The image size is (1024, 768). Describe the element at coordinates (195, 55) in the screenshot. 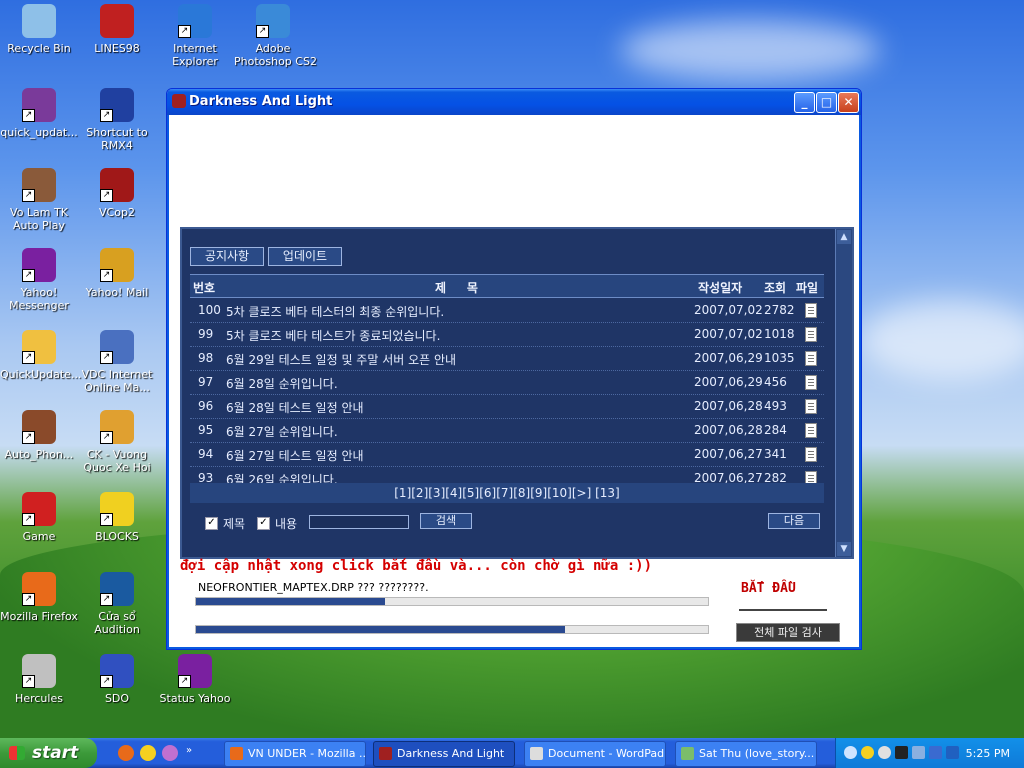

I see `desktop-icon-label: Internet Explorer` at that location.